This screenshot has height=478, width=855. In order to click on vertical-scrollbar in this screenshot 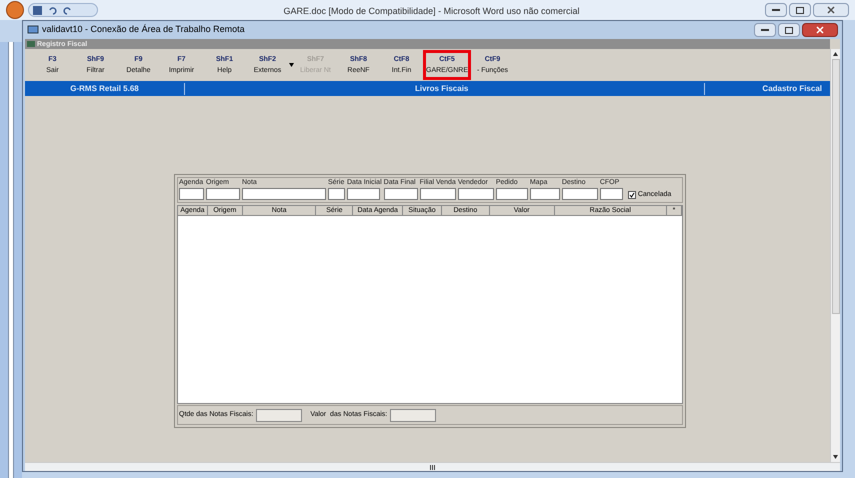, I will do `click(835, 255)`.